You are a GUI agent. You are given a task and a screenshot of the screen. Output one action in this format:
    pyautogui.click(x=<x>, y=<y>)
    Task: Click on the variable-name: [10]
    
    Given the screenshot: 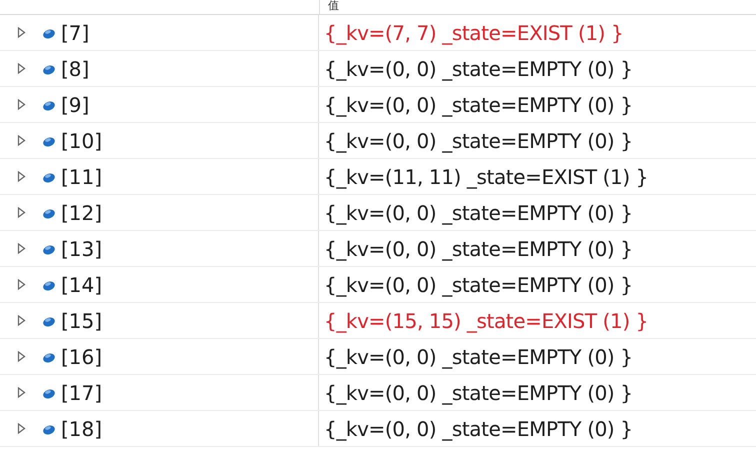 What is the action you would take?
    pyautogui.click(x=81, y=140)
    